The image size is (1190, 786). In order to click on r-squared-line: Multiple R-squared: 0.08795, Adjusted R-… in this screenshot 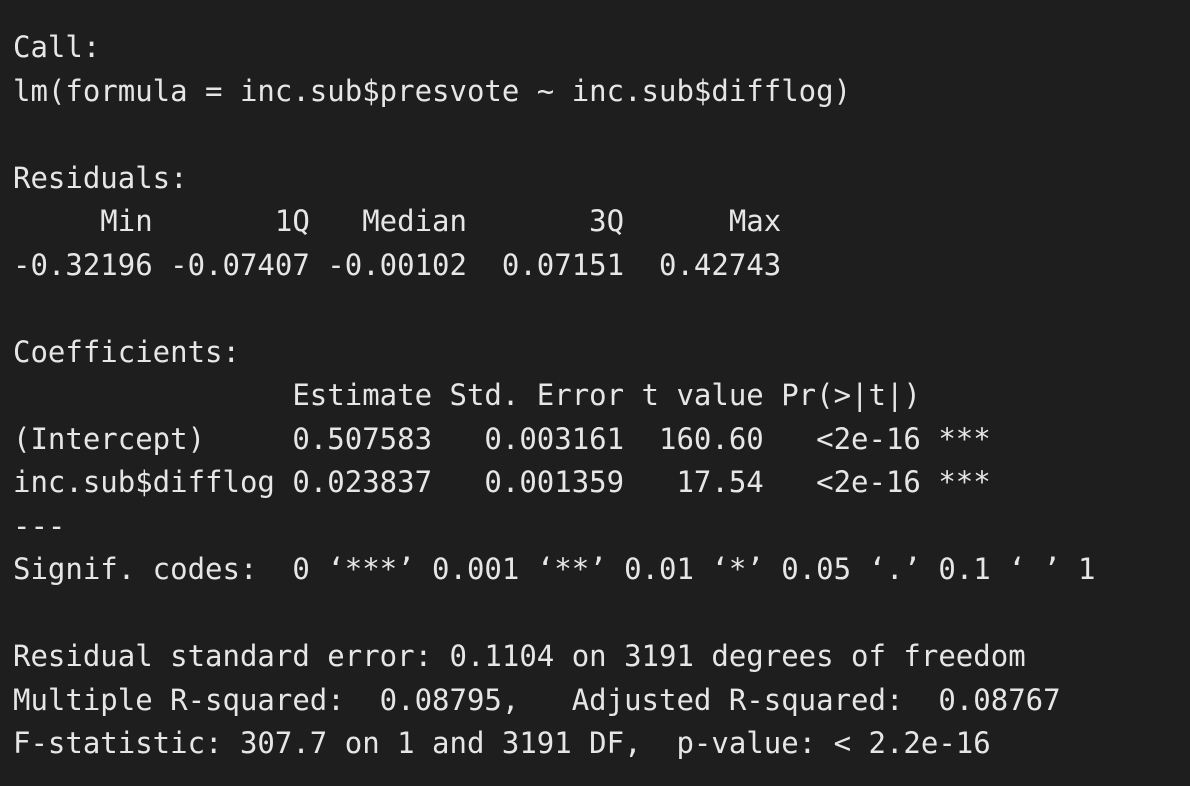, I will do `click(546, 699)`.